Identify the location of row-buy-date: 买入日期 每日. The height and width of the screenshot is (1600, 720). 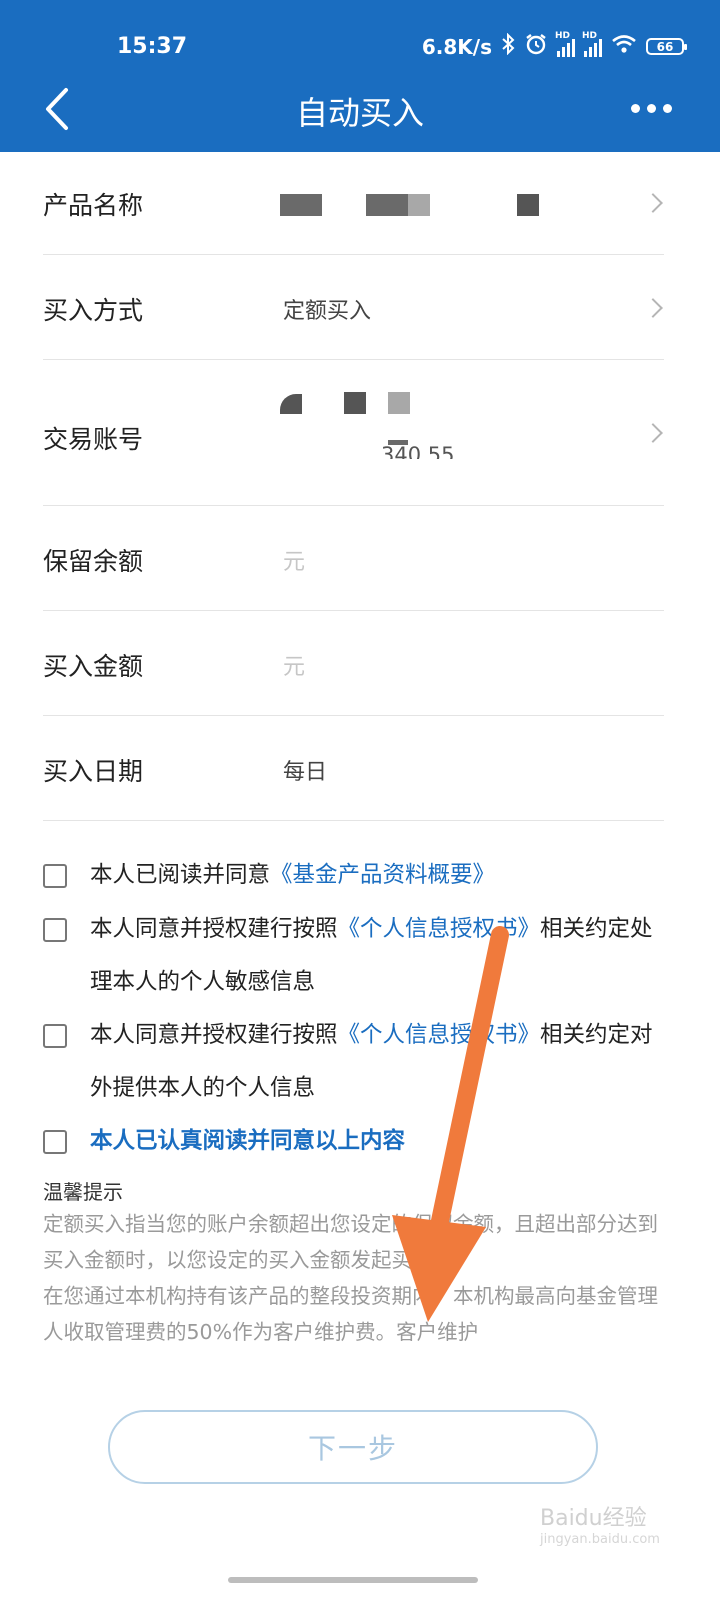
(353, 768).